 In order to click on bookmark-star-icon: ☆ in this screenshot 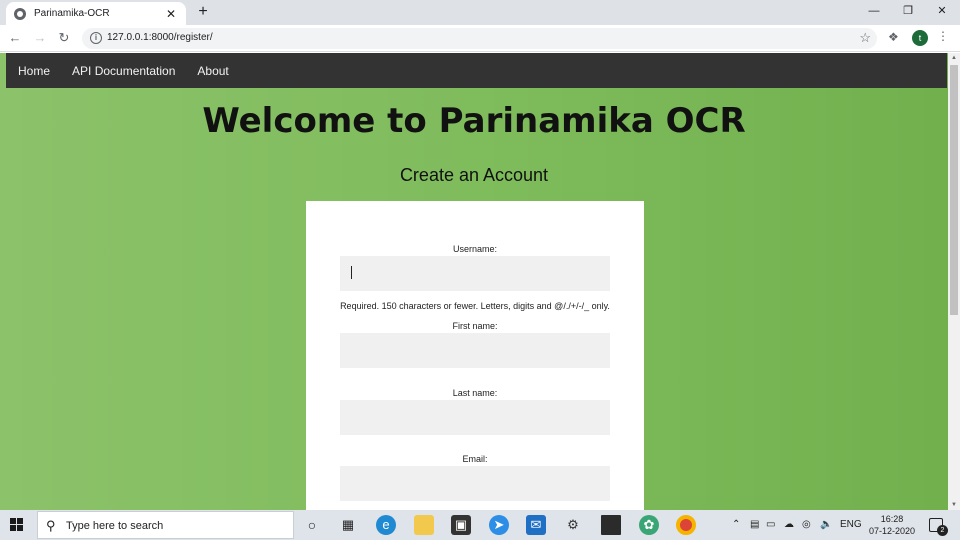, I will do `click(865, 38)`.